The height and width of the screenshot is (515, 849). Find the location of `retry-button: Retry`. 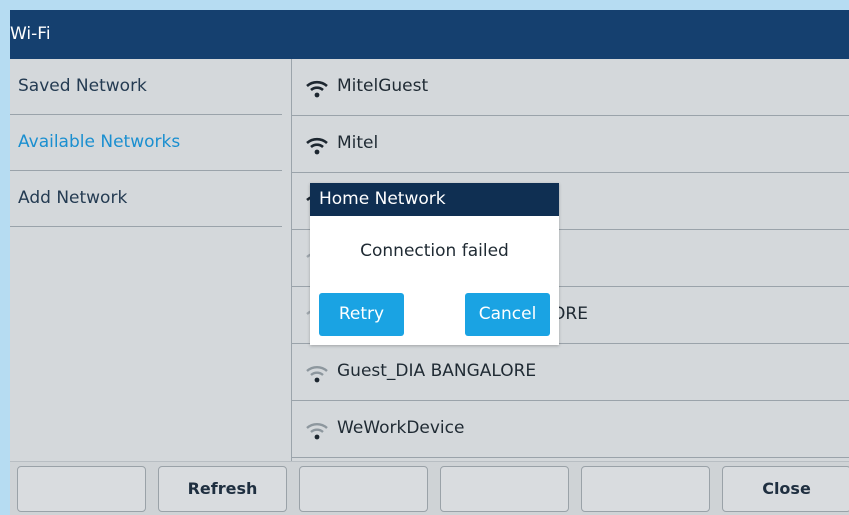

retry-button: Retry is located at coordinates (361, 314).